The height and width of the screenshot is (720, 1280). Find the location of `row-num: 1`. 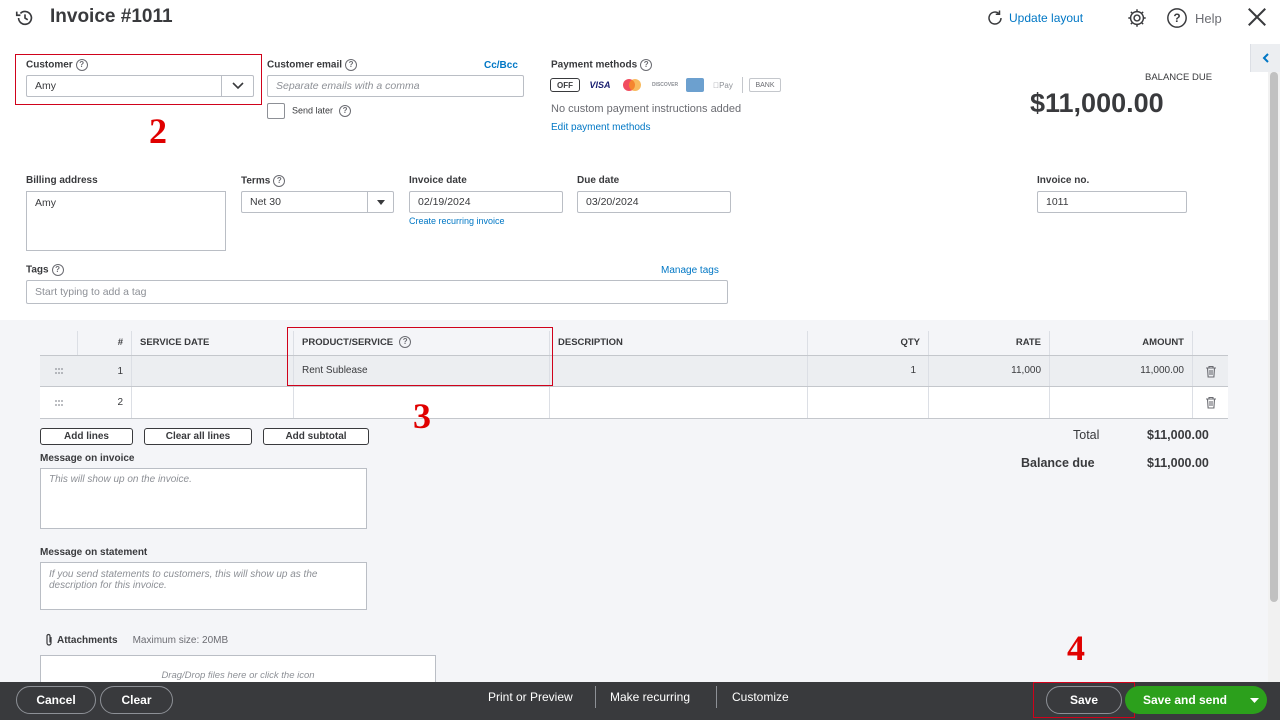

row-num: 1 is located at coordinates (120, 371).